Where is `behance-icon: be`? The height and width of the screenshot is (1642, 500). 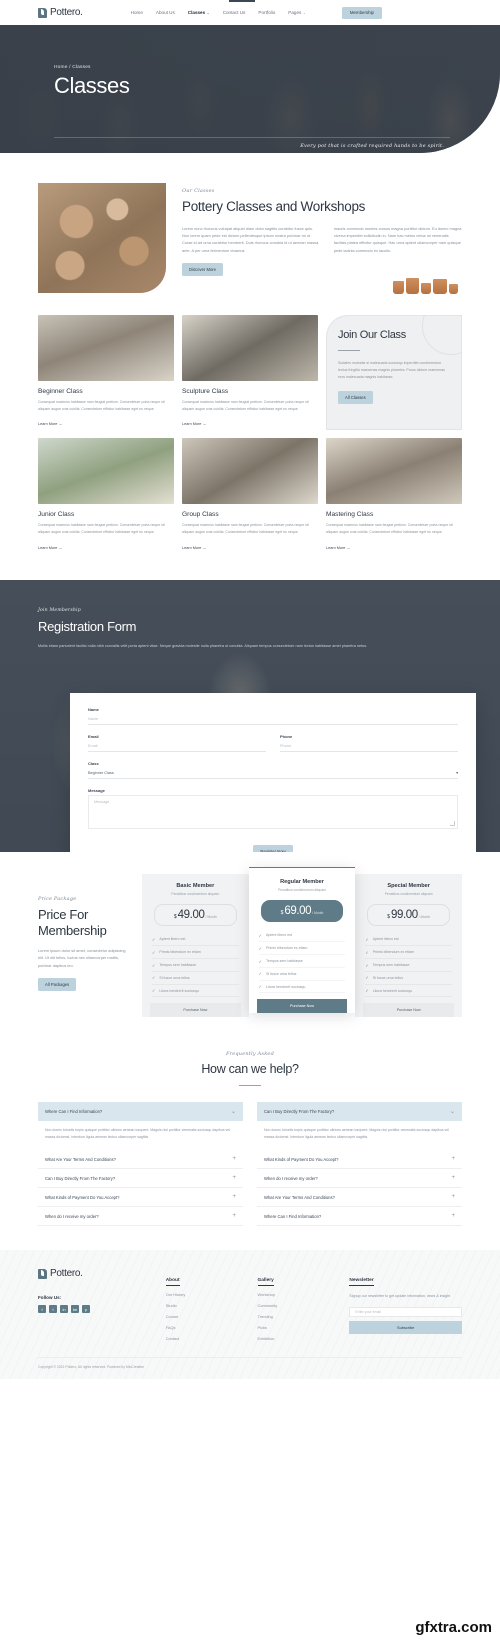
behance-icon: be is located at coordinates (75, 1309).